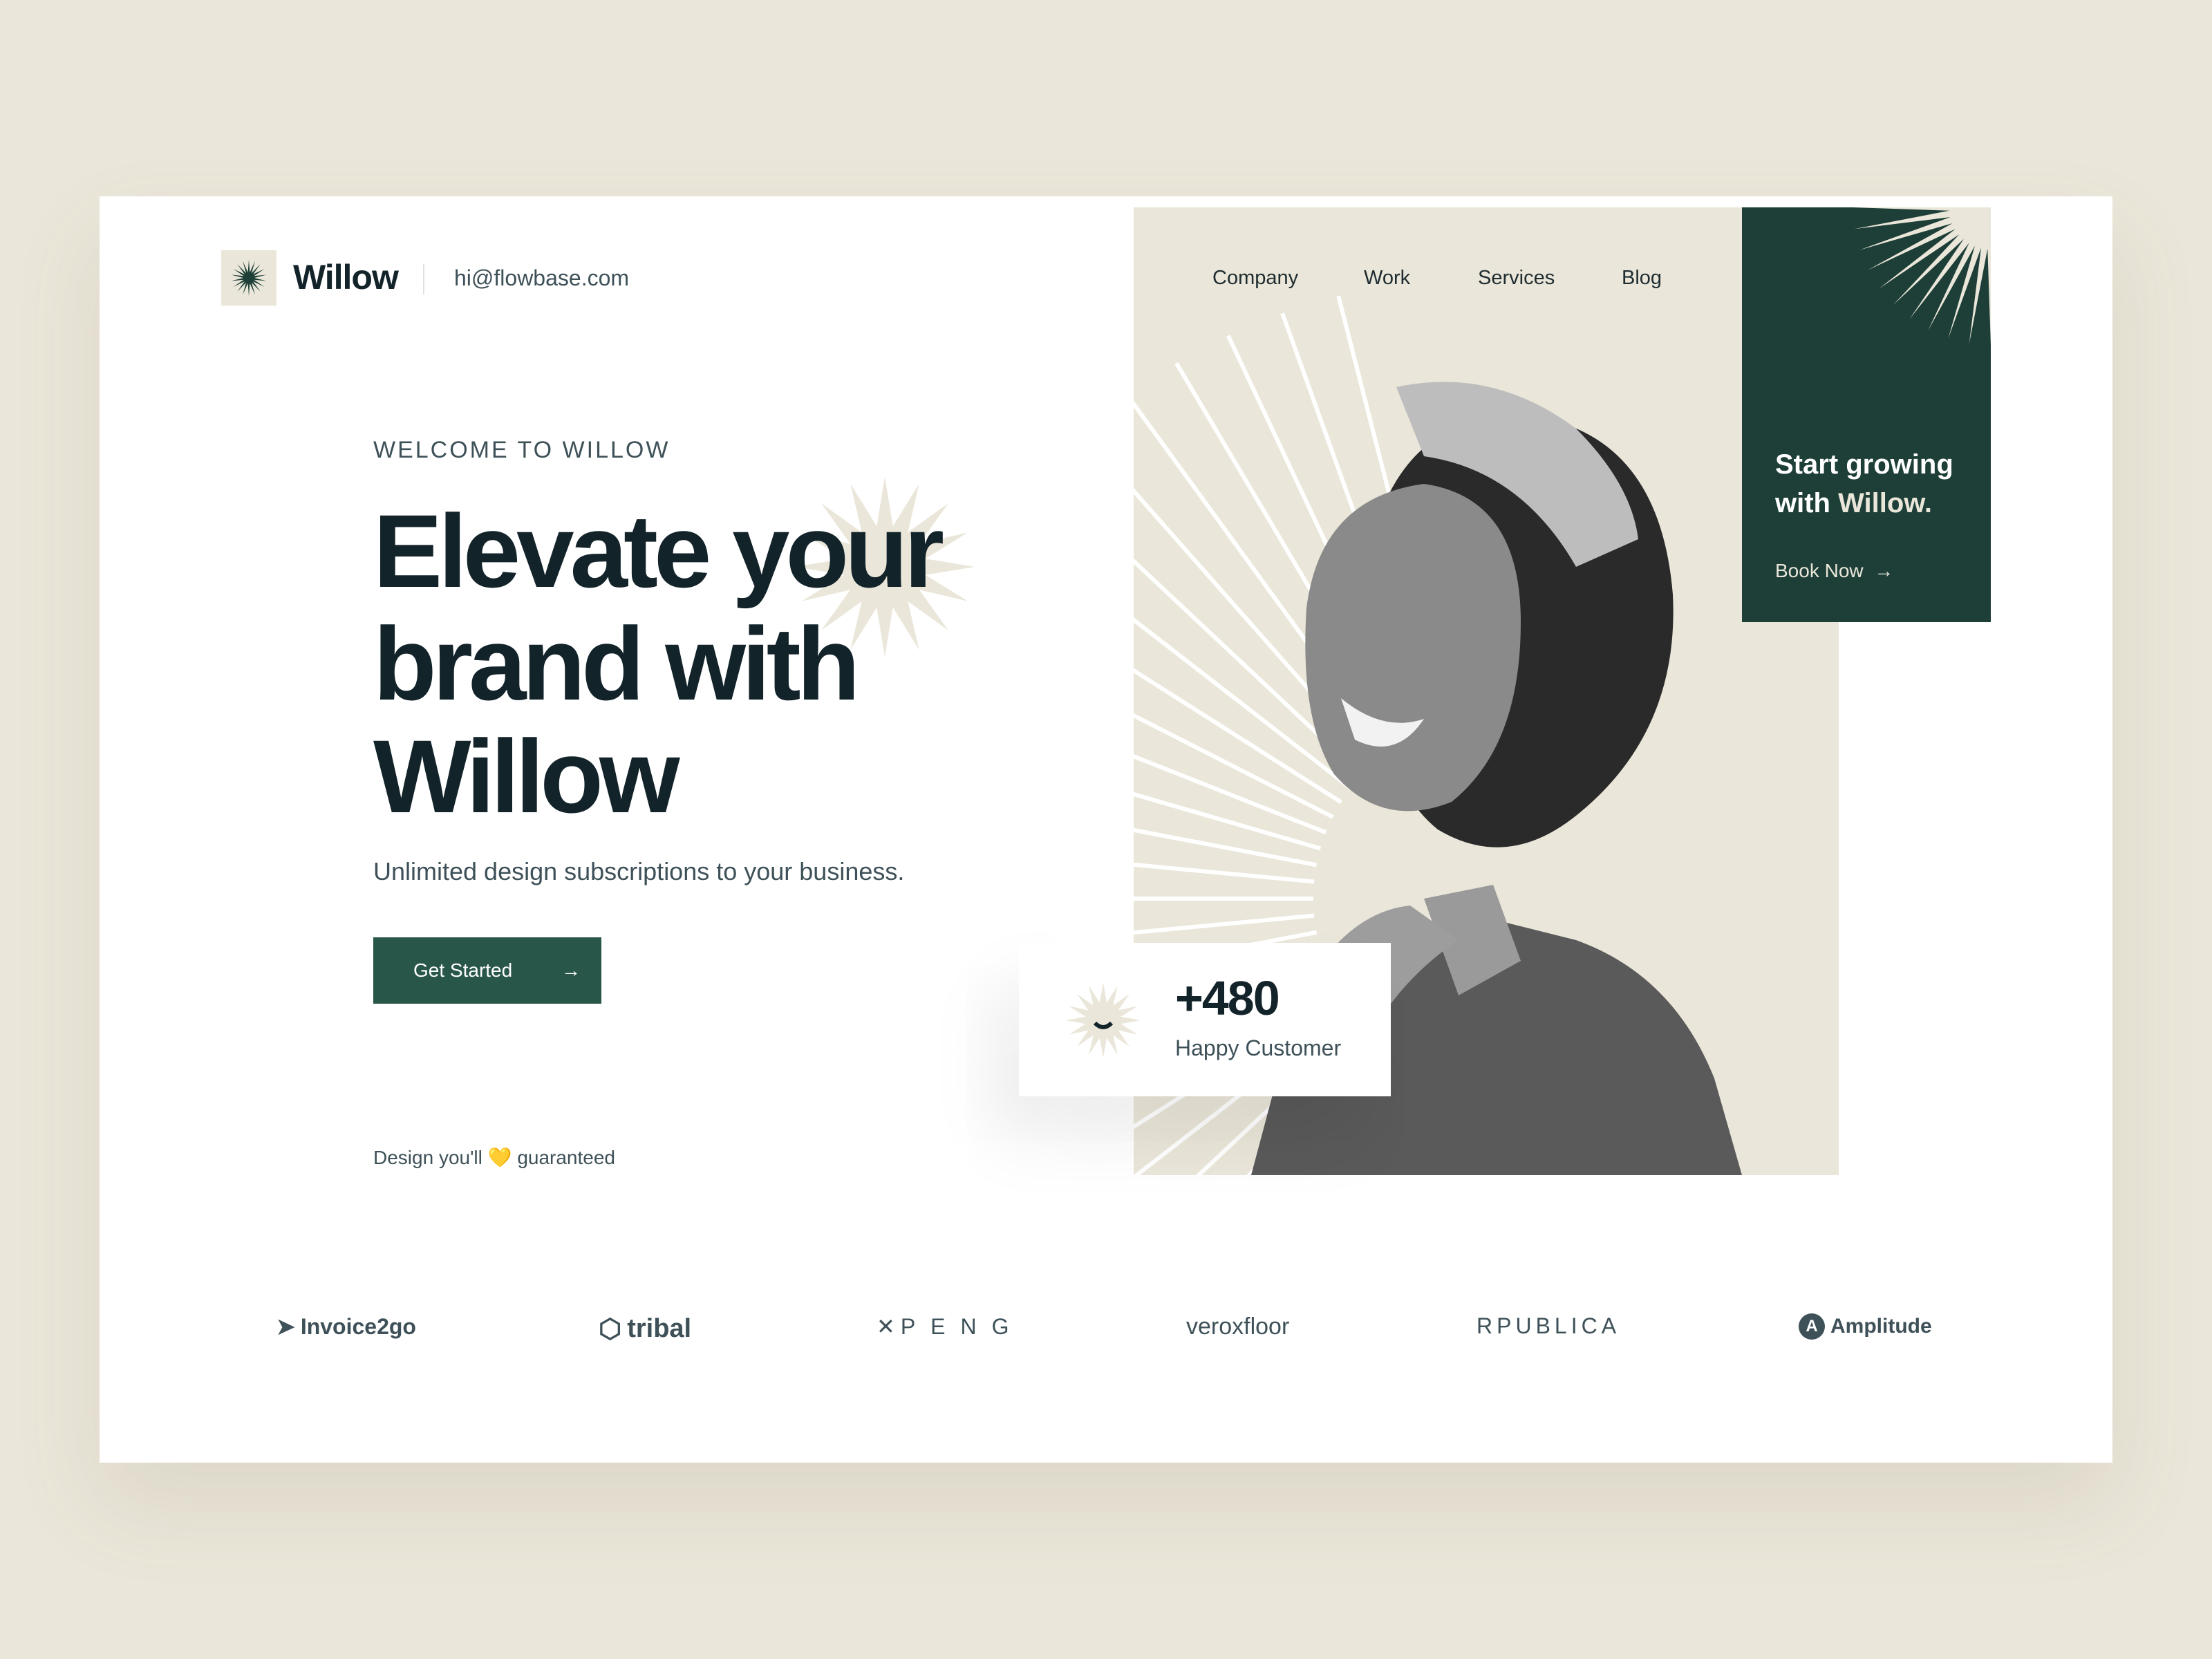  I want to click on x-icon: ✕, so click(886, 1326).